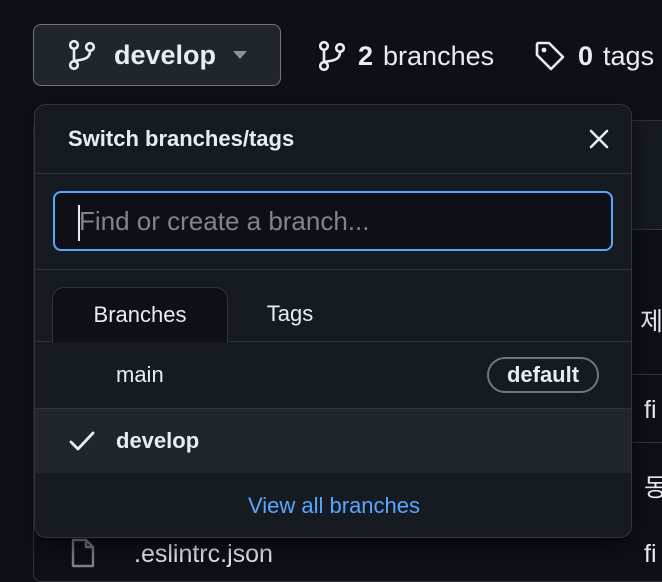 The width and height of the screenshot is (662, 582). I want to click on branch-item-develop: develop, so click(333, 441).